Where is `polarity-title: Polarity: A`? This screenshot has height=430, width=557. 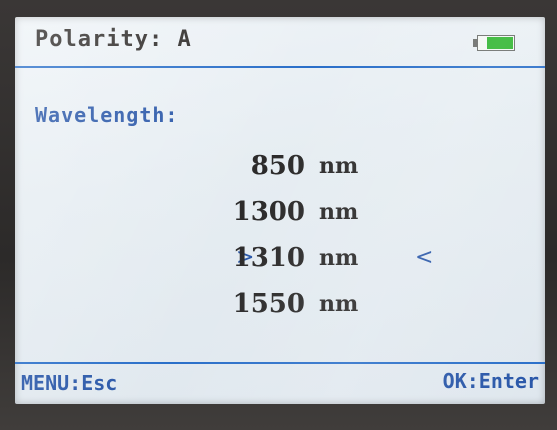
polarity-title: Polarity: A is located at coordinates (113, 39).